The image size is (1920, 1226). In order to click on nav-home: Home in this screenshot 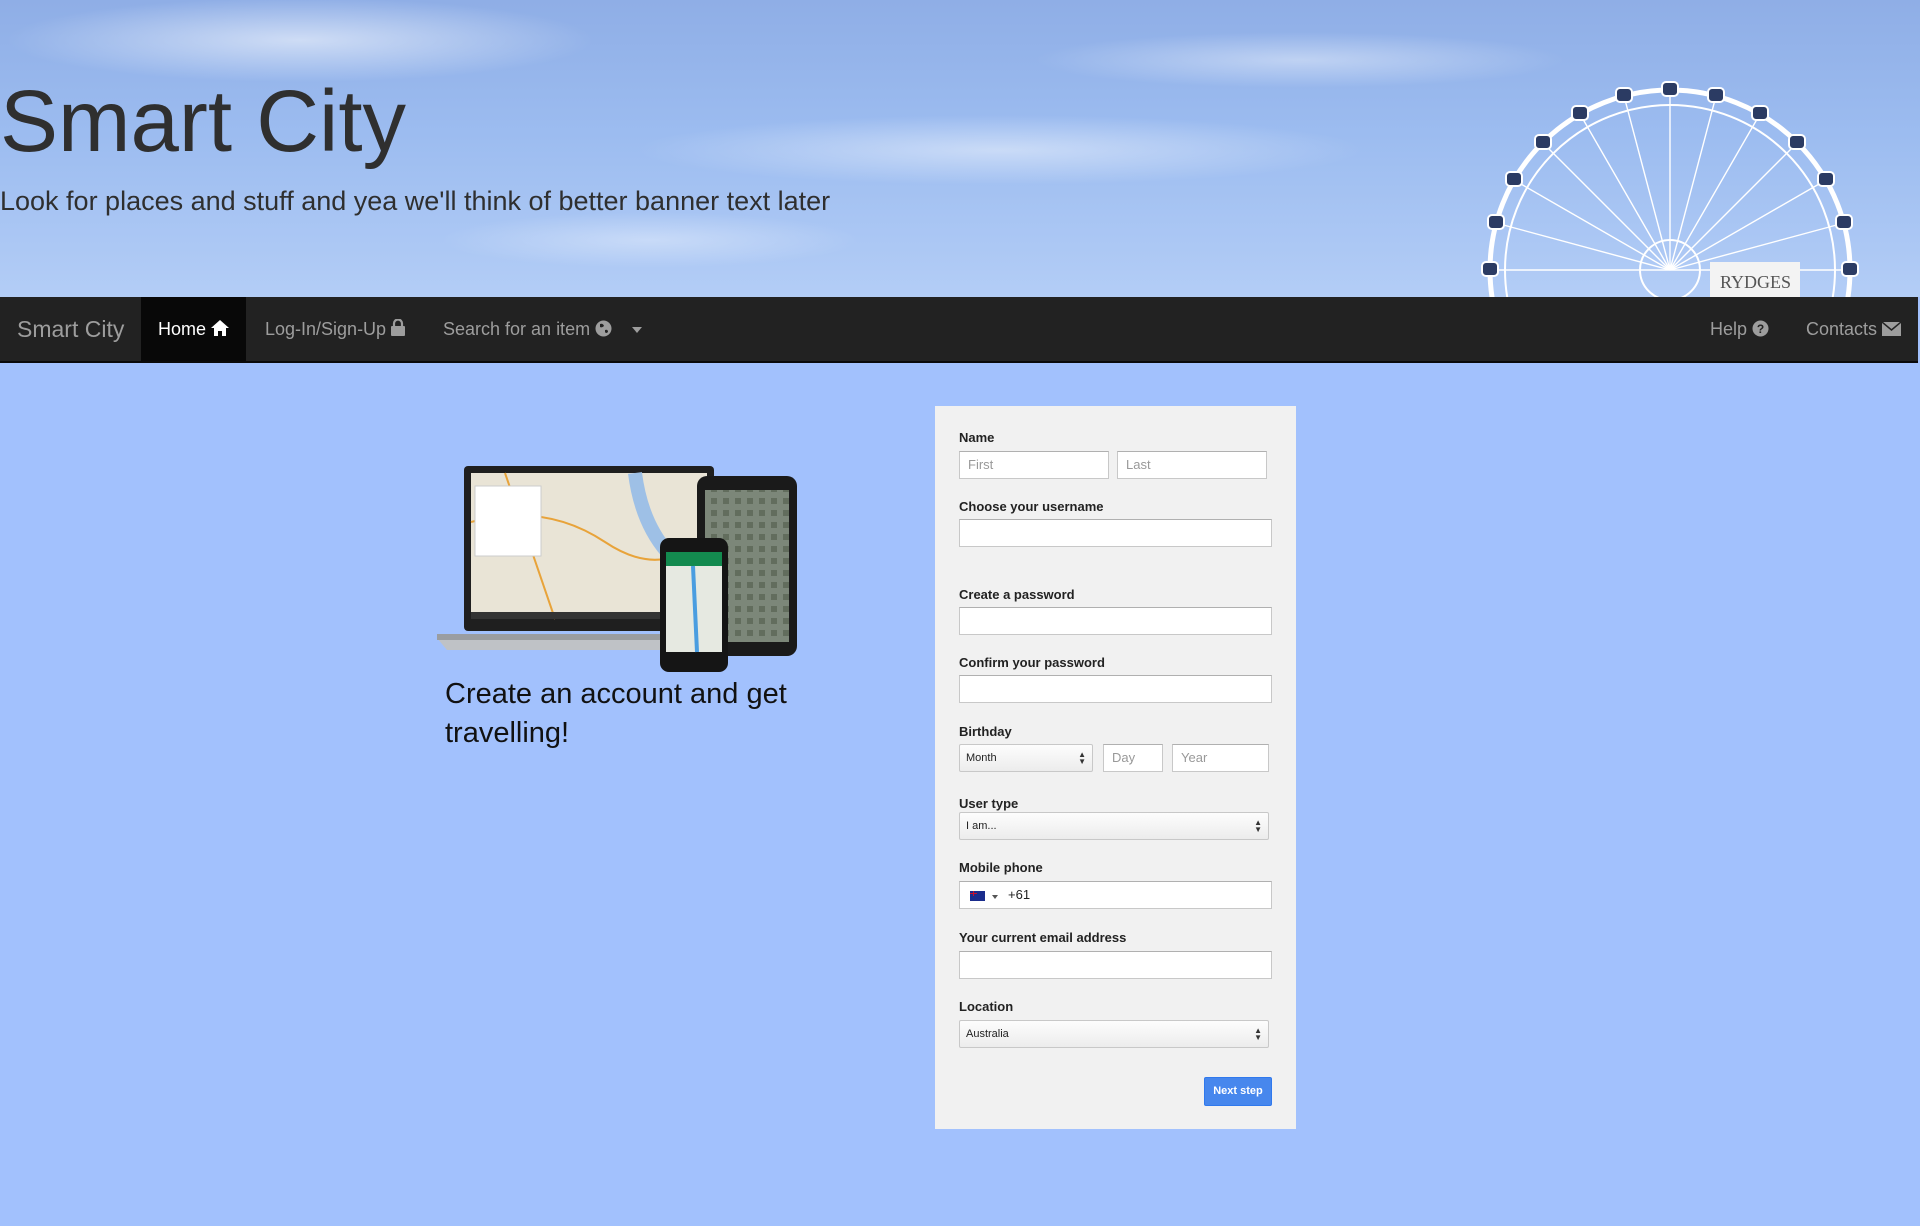, I will do `click(194, 329)`.